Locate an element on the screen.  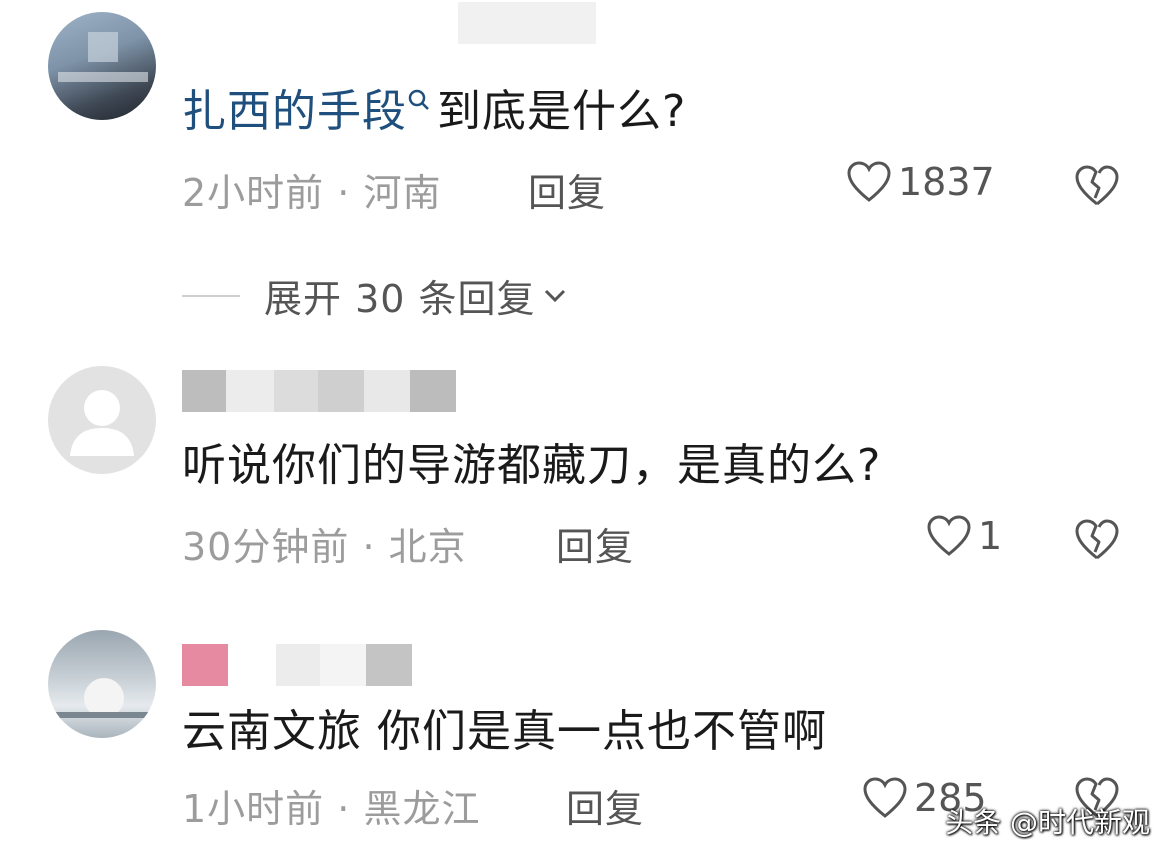
watermark: 头条 @时代新观 is located at coordinates (1047, 822).